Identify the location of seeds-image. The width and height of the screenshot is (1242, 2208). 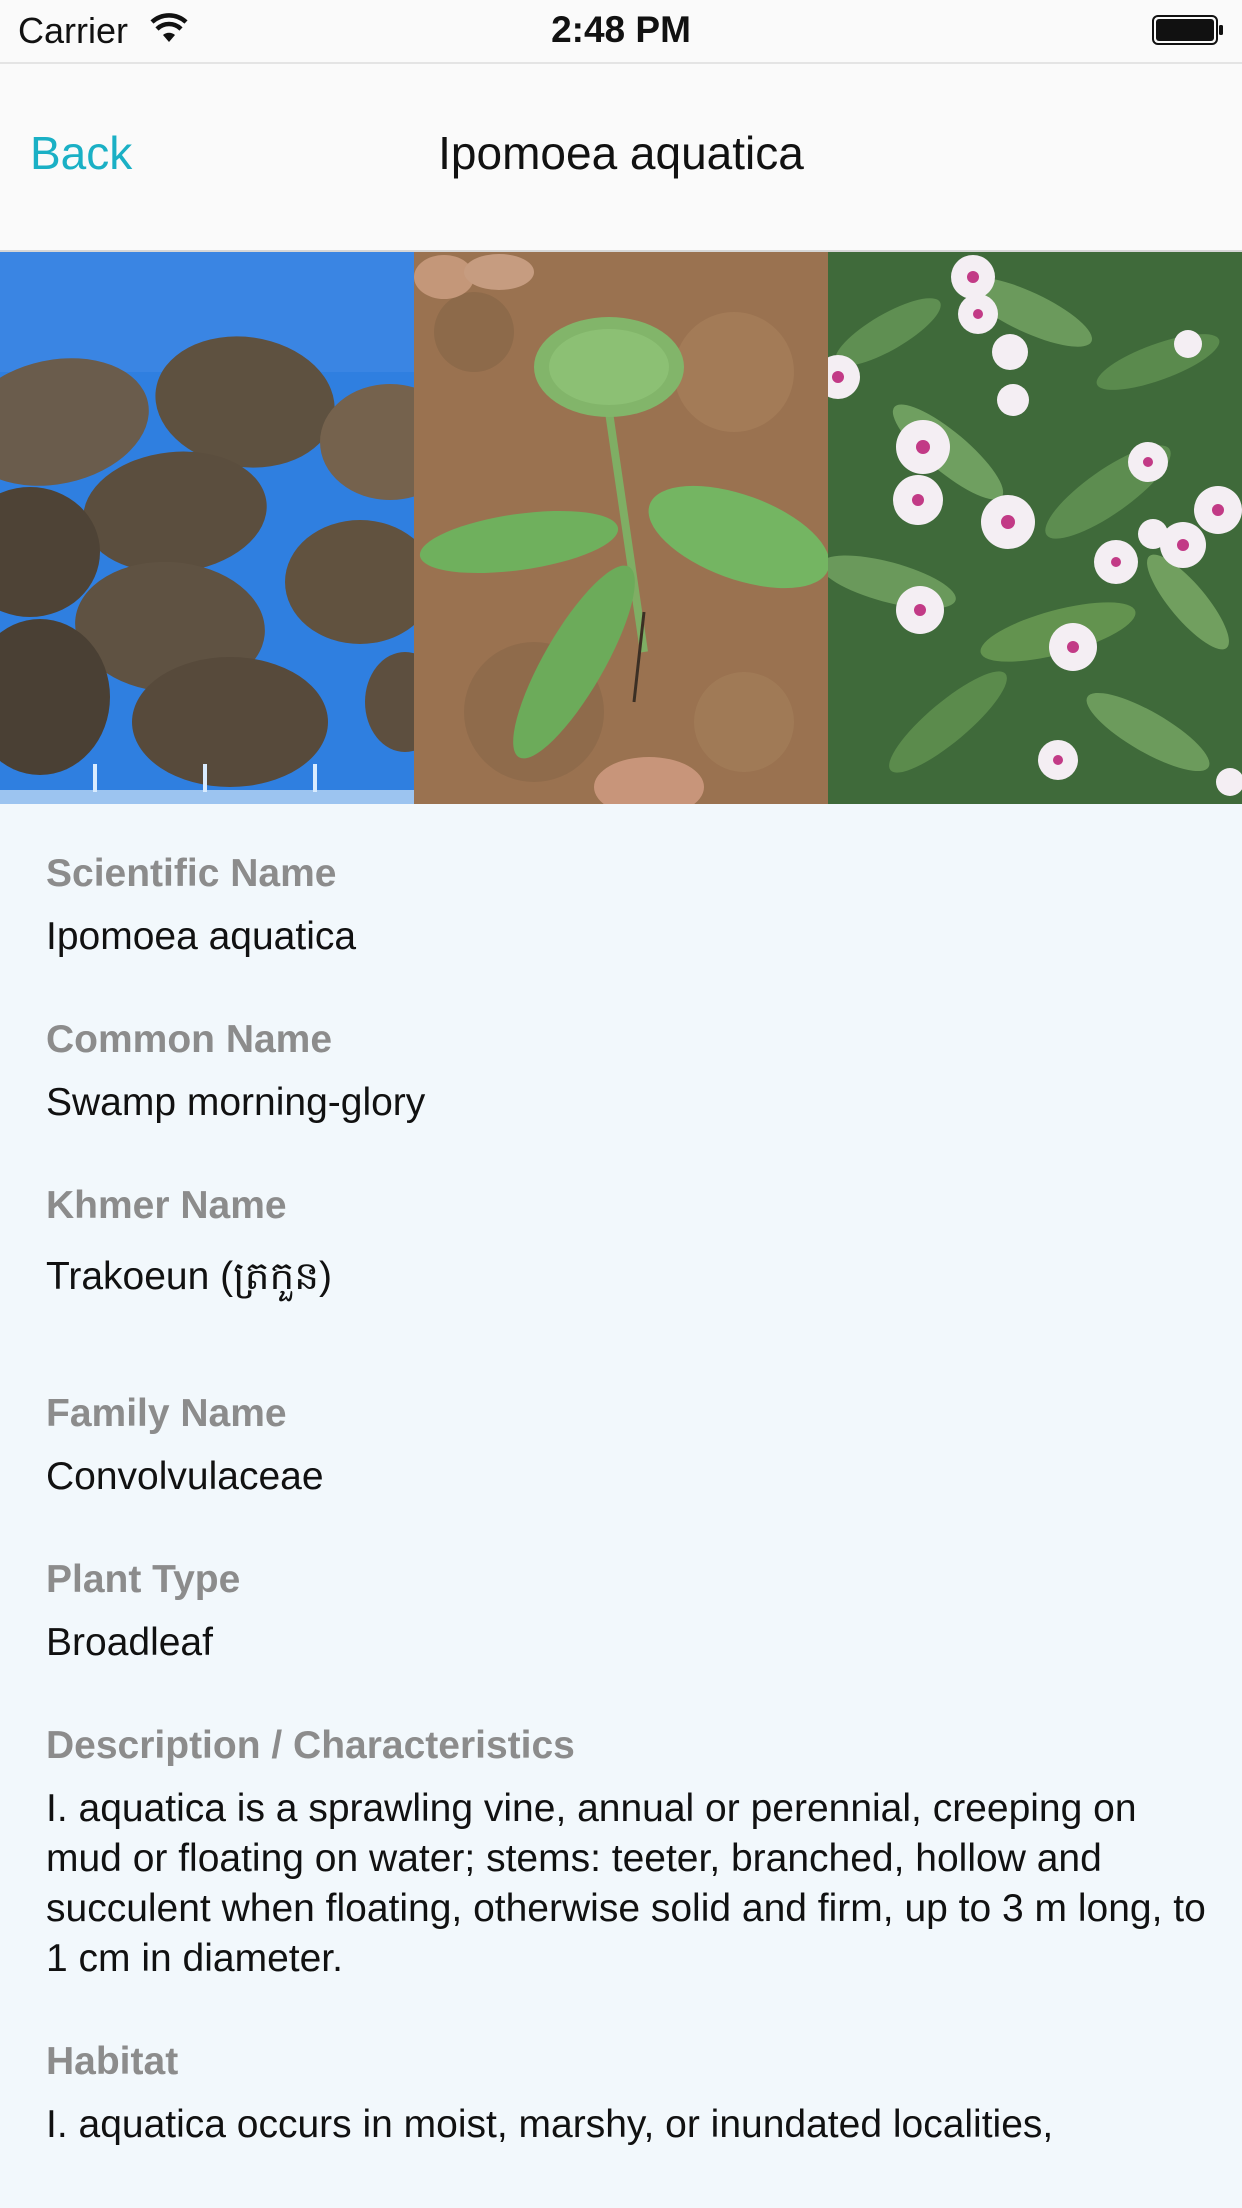
(207, 528).